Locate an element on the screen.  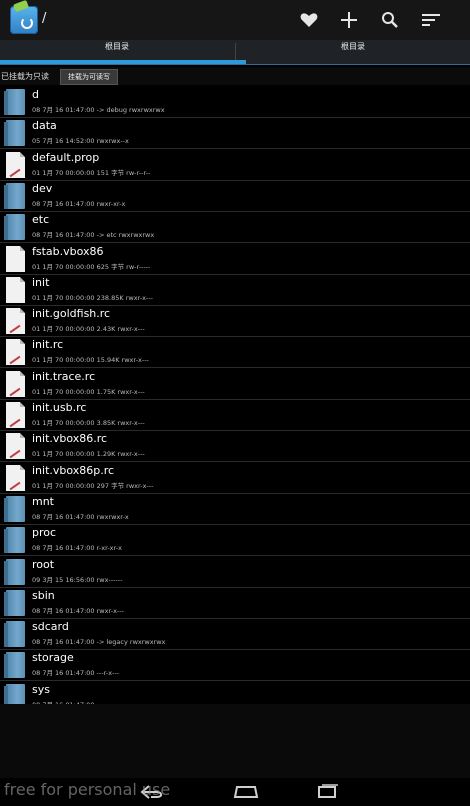
tab-underline is located at coordinates (235, 64).